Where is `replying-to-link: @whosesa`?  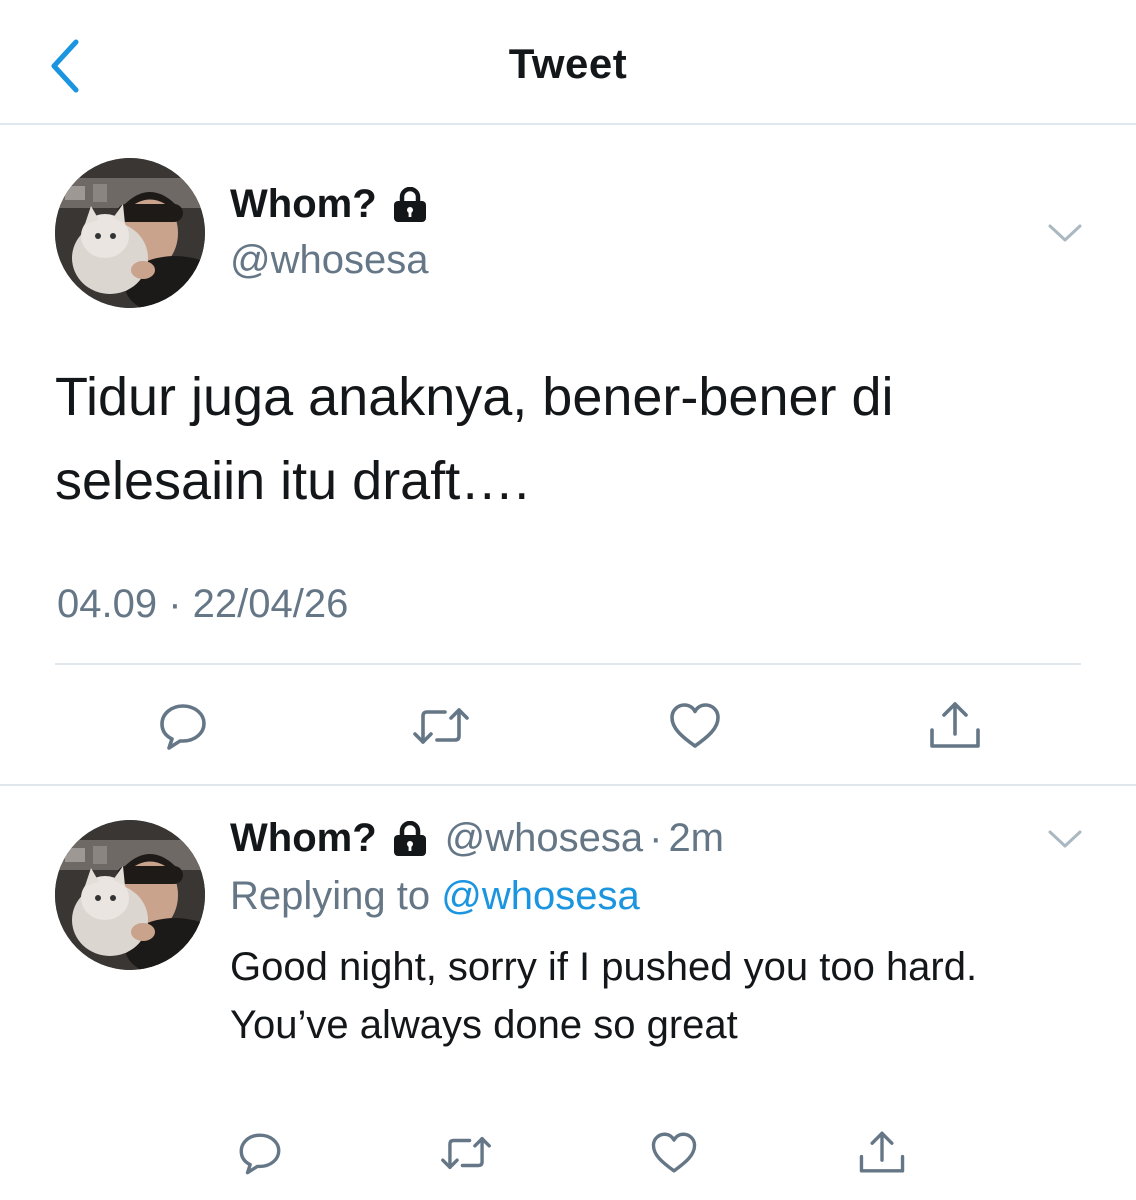
replying-to-link: @whosesa is located at coordinates (540, 896).